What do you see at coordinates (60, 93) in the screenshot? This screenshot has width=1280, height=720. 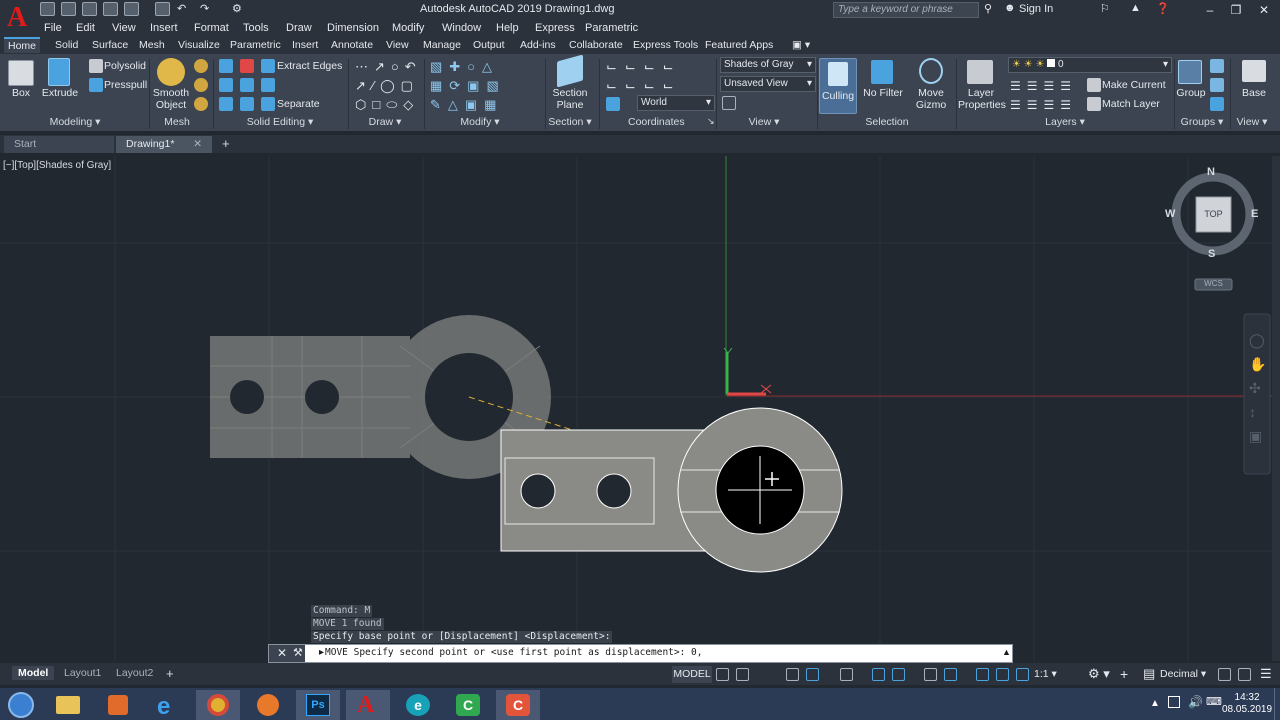 I see `extrude-button: Extrude` at bounding box center [60, 93].